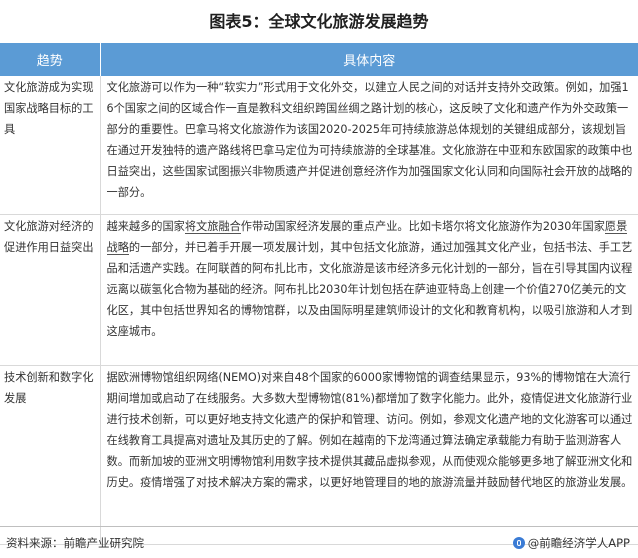  Describe the element at coordinates (50, 290) in the screenshot. I see `trend-cell: 文化旅游对经济的促进作用日益突出` at that location.